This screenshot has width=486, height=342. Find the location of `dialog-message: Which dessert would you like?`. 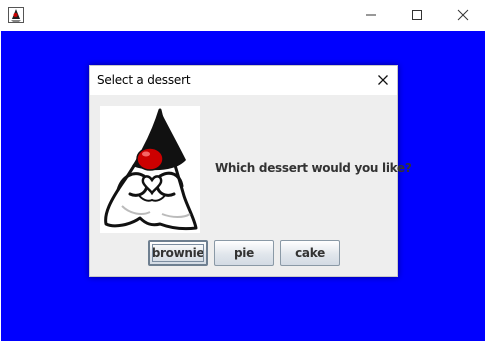

dialog-message: Which dessert would you like? is located at coordinates (313, 168).